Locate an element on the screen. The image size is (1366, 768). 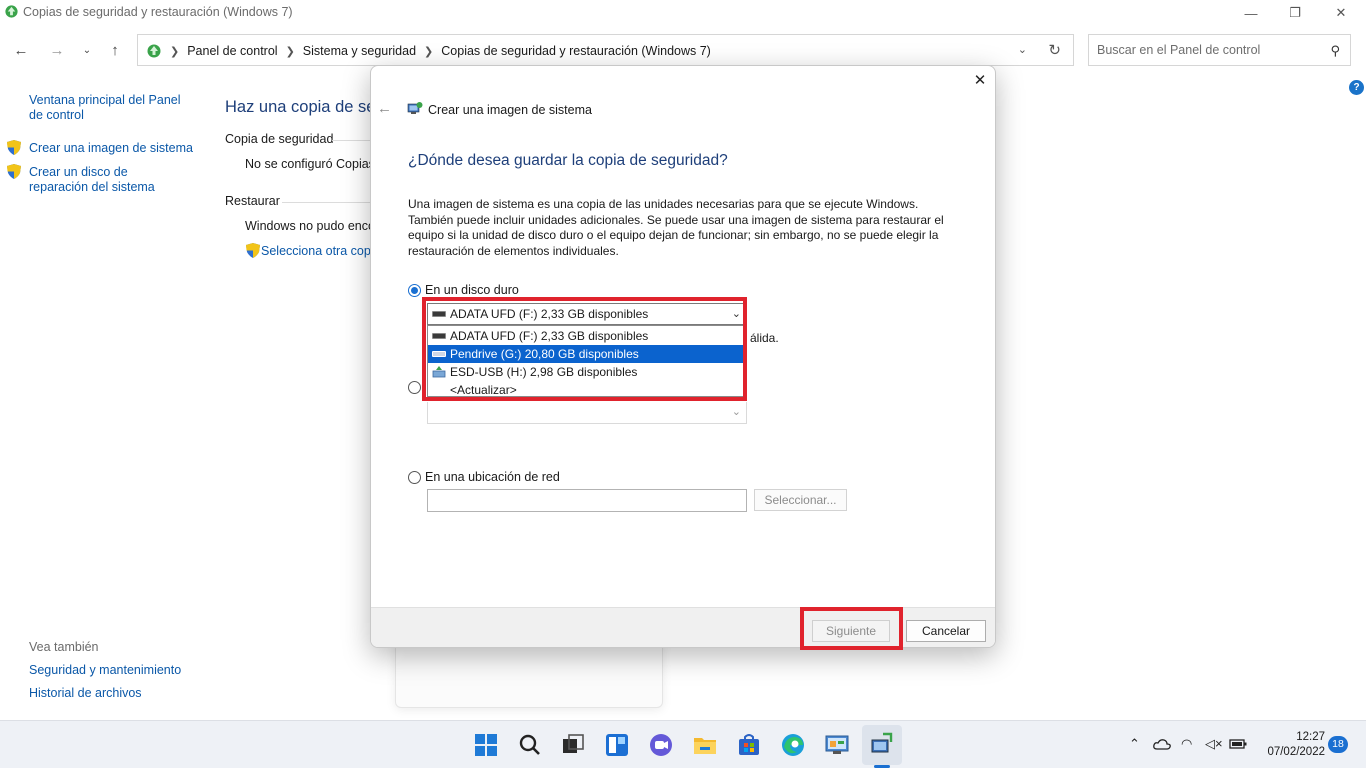
store-icon is located at coordinates (749, 745).